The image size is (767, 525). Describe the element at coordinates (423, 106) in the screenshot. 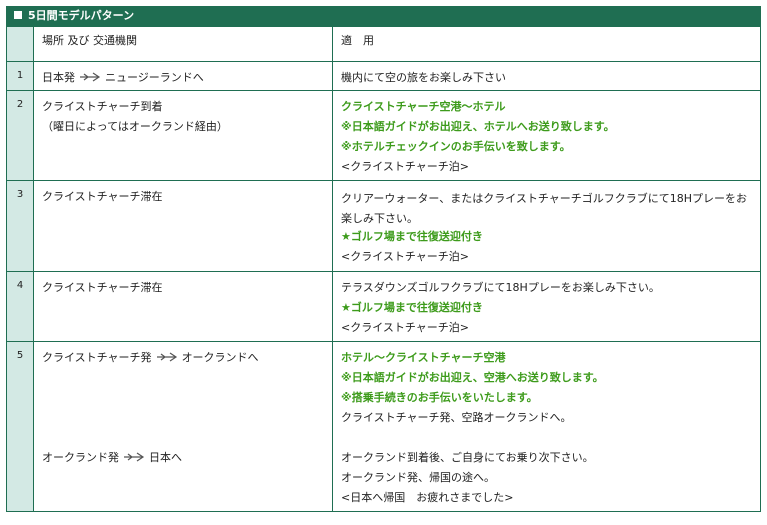

I see `usage-line: クライストチャーチ空港〜ホテル` at that location.